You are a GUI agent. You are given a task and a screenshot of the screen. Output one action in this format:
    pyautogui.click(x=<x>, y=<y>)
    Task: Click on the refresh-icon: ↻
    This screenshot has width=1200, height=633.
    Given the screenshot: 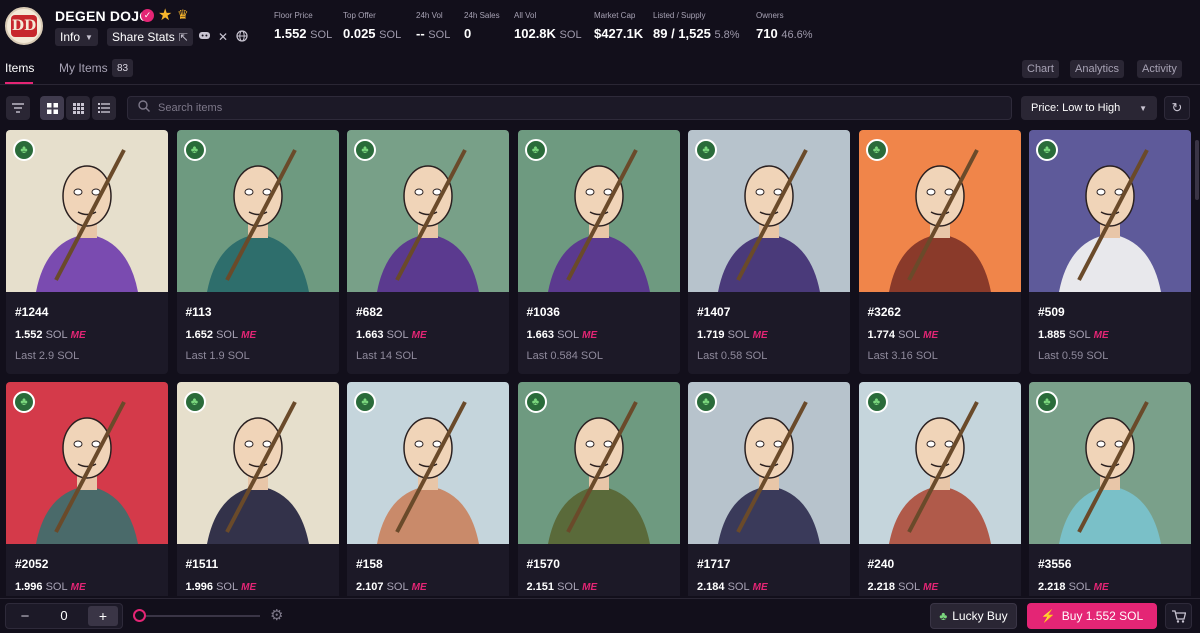 What is the action you would take?
    pyautogui.click(x=1177, y=108)
    